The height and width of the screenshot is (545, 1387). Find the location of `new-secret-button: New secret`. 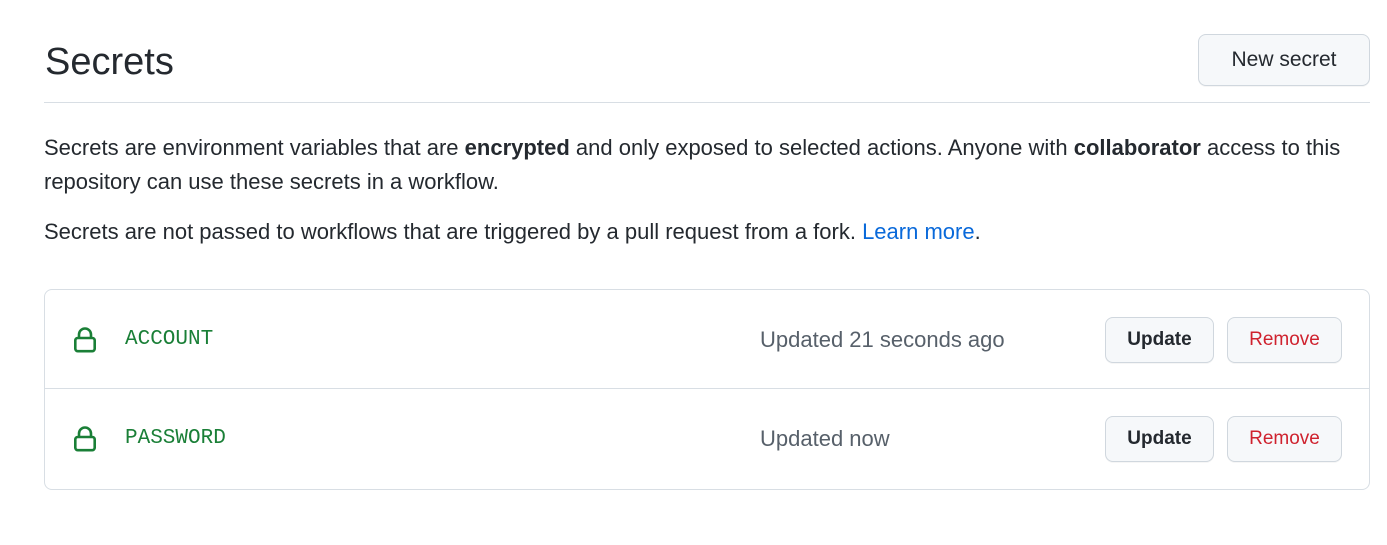

new-secret-button: New secret is located at coordinates (1284, 60).